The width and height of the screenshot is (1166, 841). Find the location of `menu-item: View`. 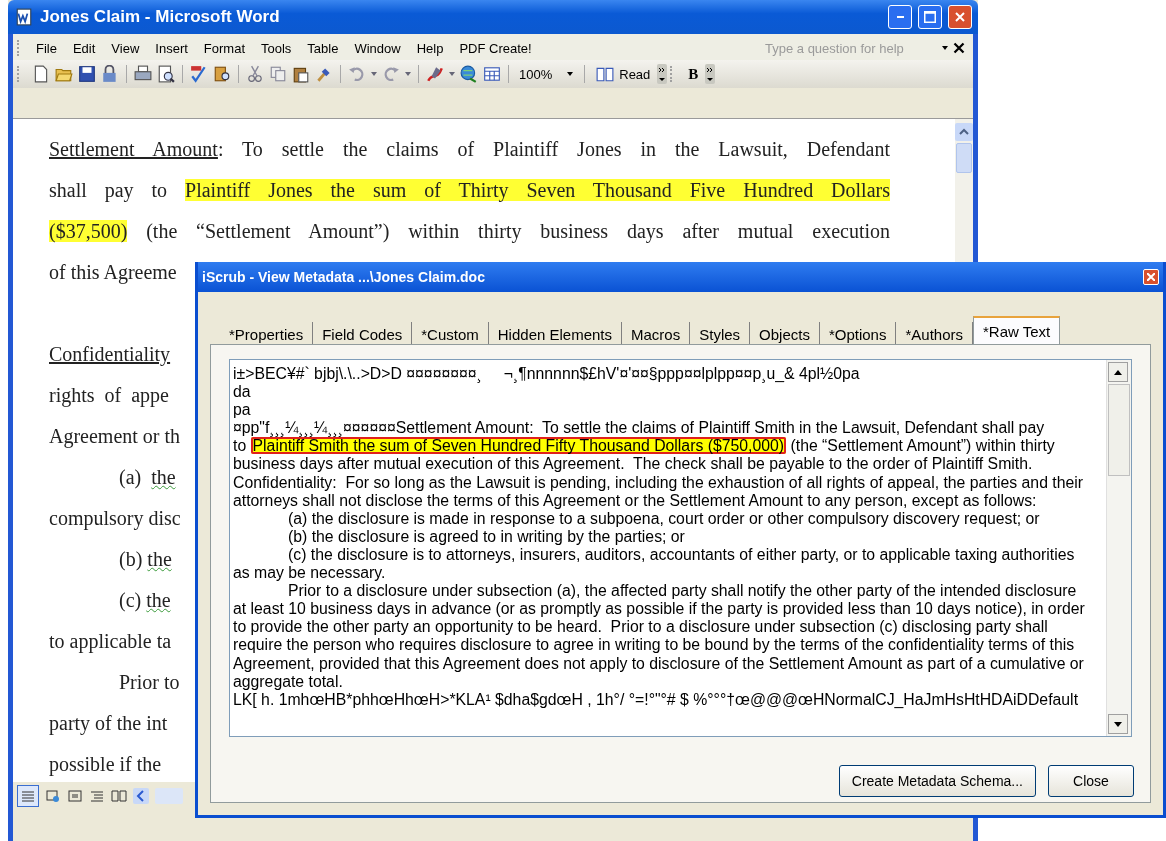

menu-item: View is located at coordinates (125, 48).